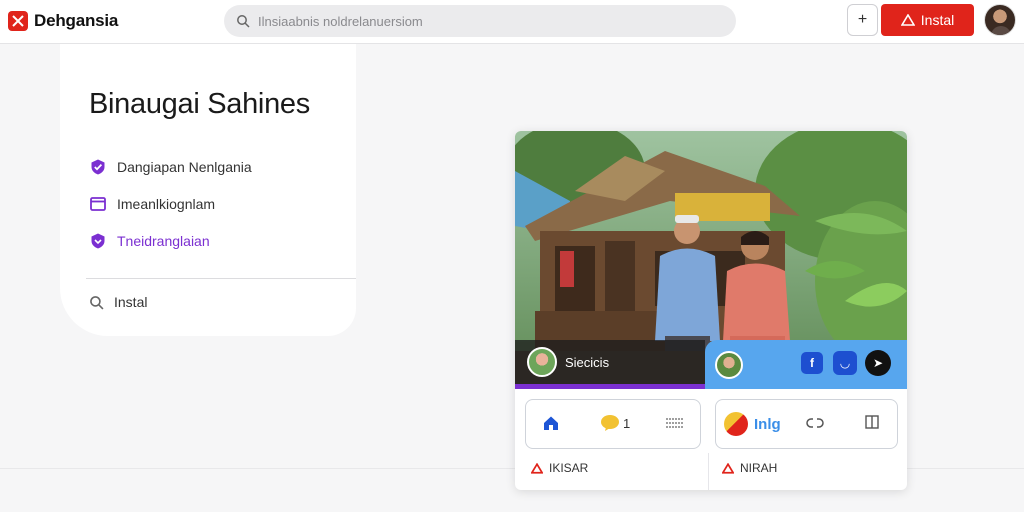  I want to click on brand-logo-icon, so click(736, 424).